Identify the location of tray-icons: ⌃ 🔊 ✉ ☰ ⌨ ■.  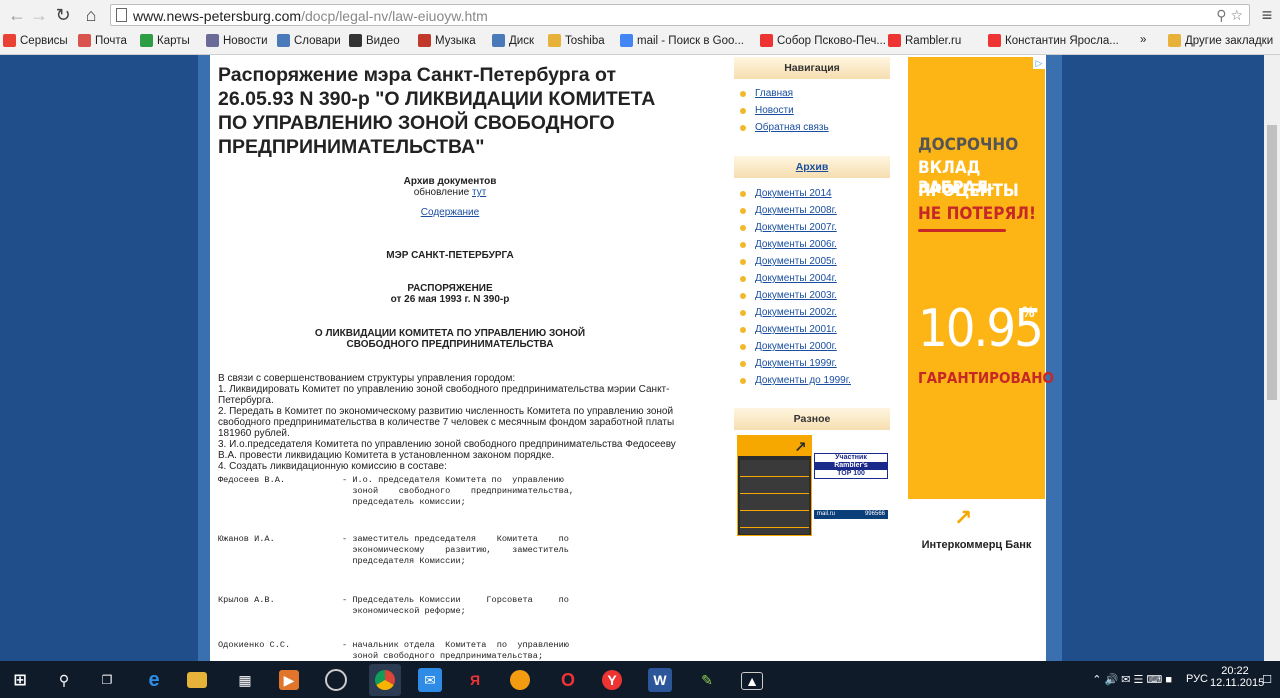
(1132, 679).